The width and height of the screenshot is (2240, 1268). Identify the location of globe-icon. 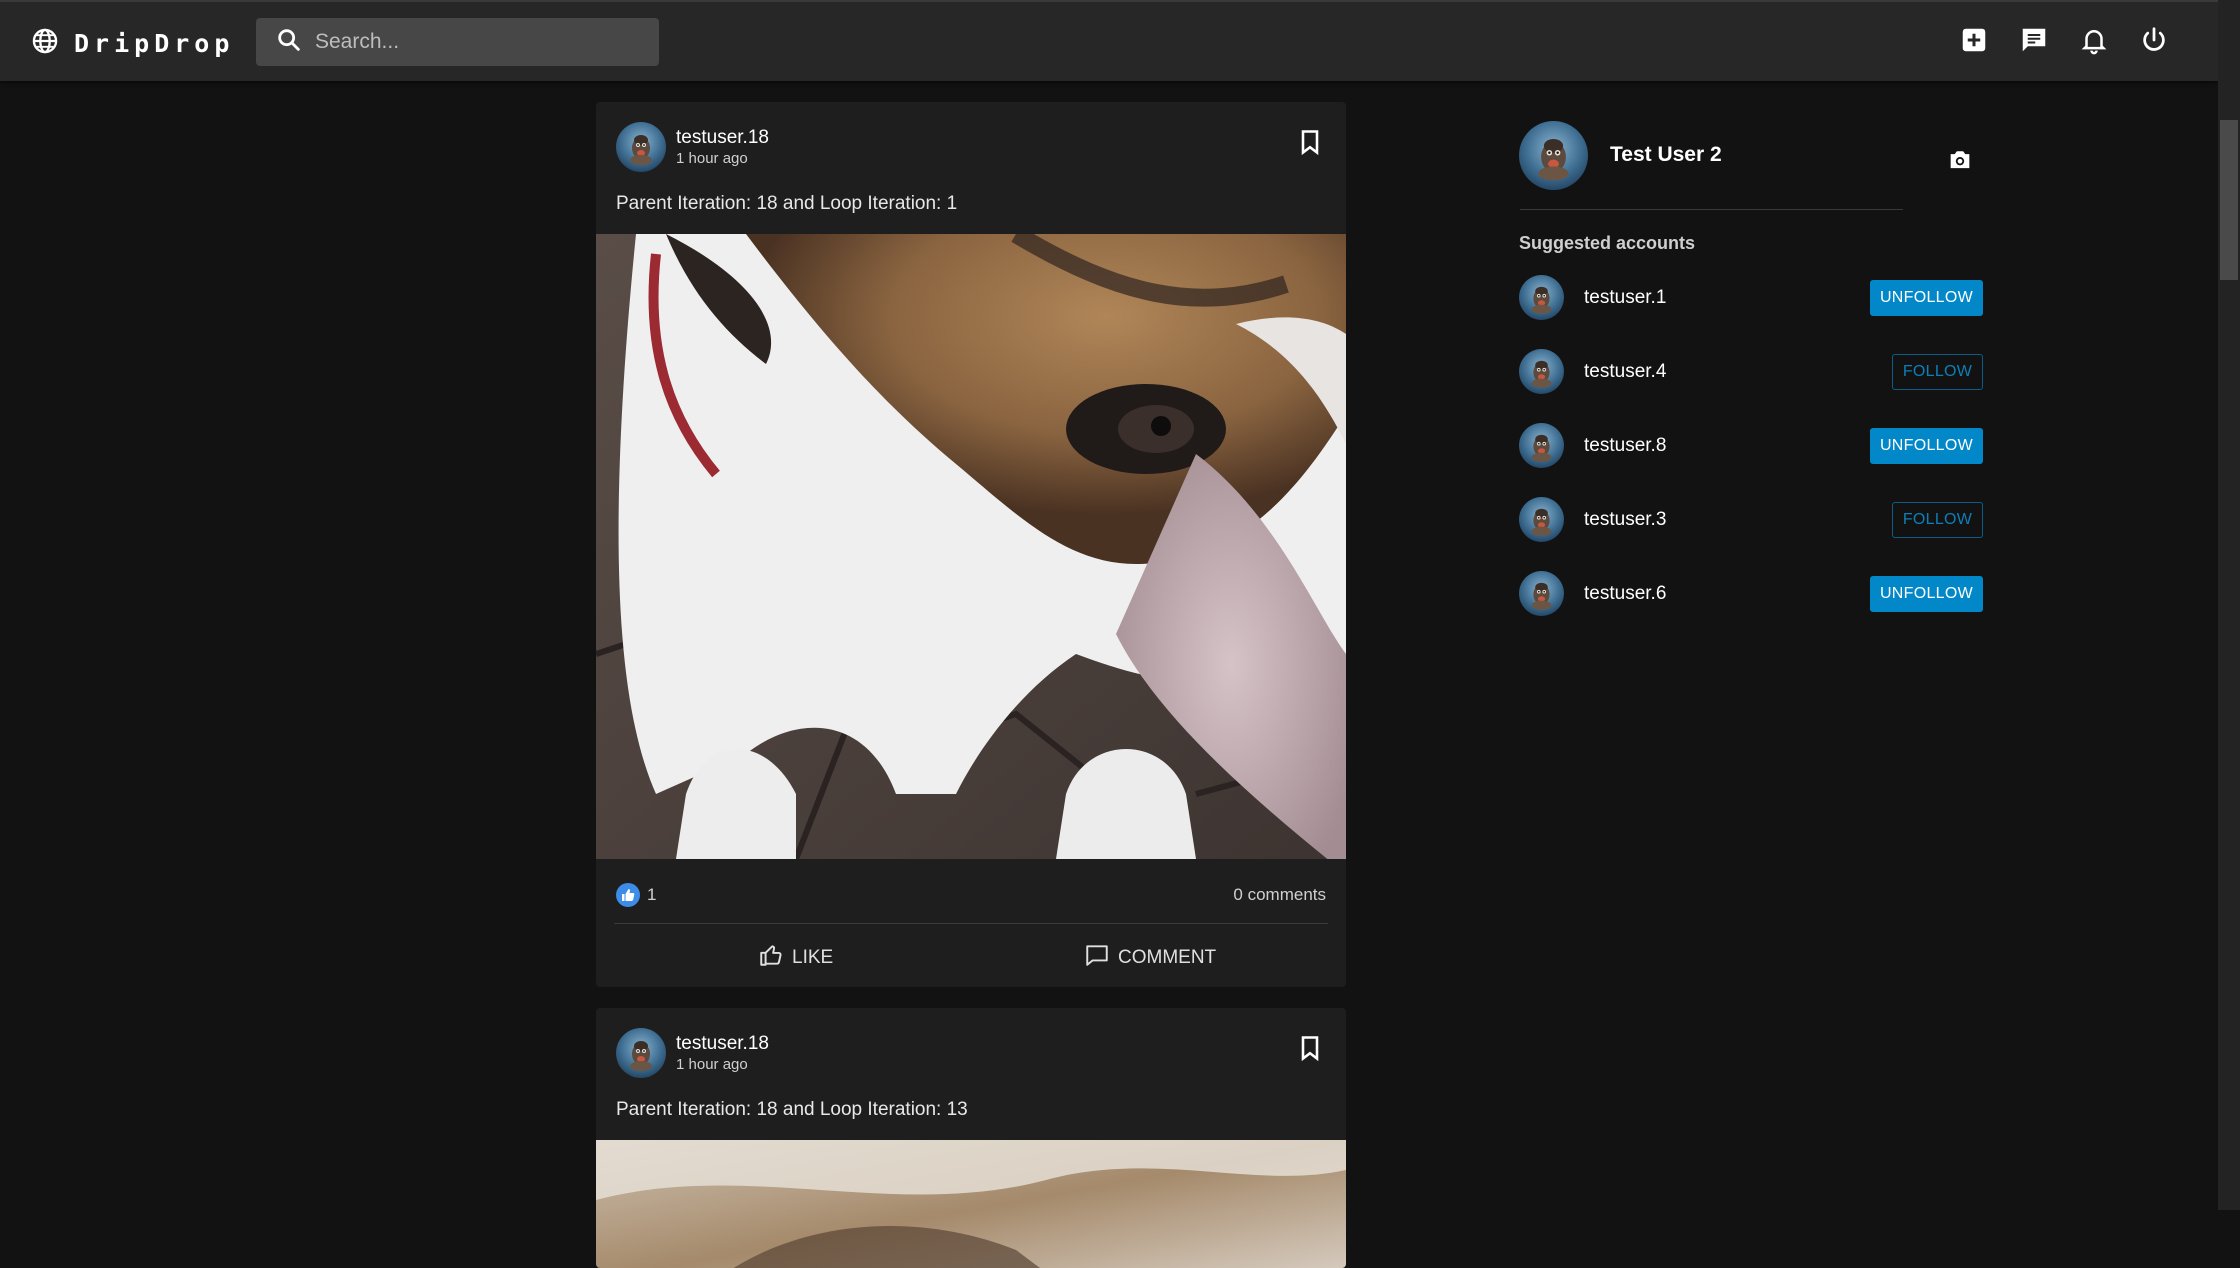
(45, 43).